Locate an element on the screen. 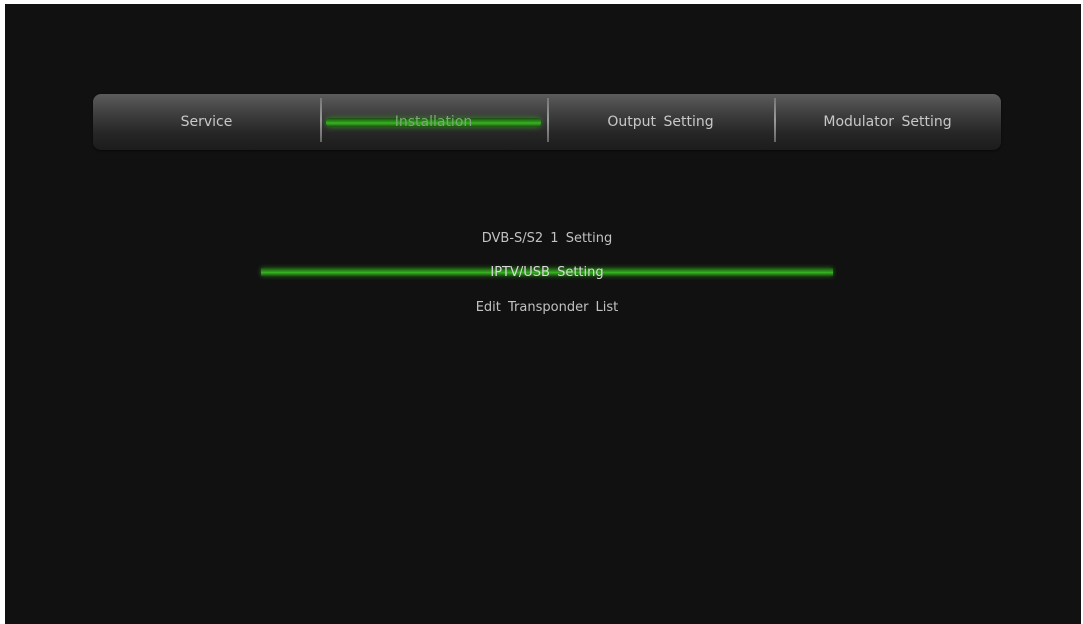 The image size is (1083, 624). tab-output-setting-label: Output Setting is located at coordinates (660, 122).